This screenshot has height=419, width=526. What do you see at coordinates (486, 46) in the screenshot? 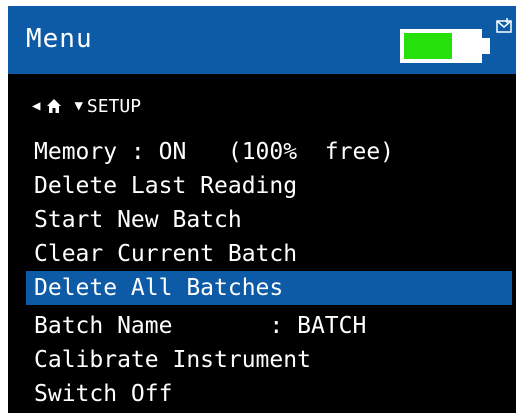
I see `battery-tip` at bounding box center [486, 46].